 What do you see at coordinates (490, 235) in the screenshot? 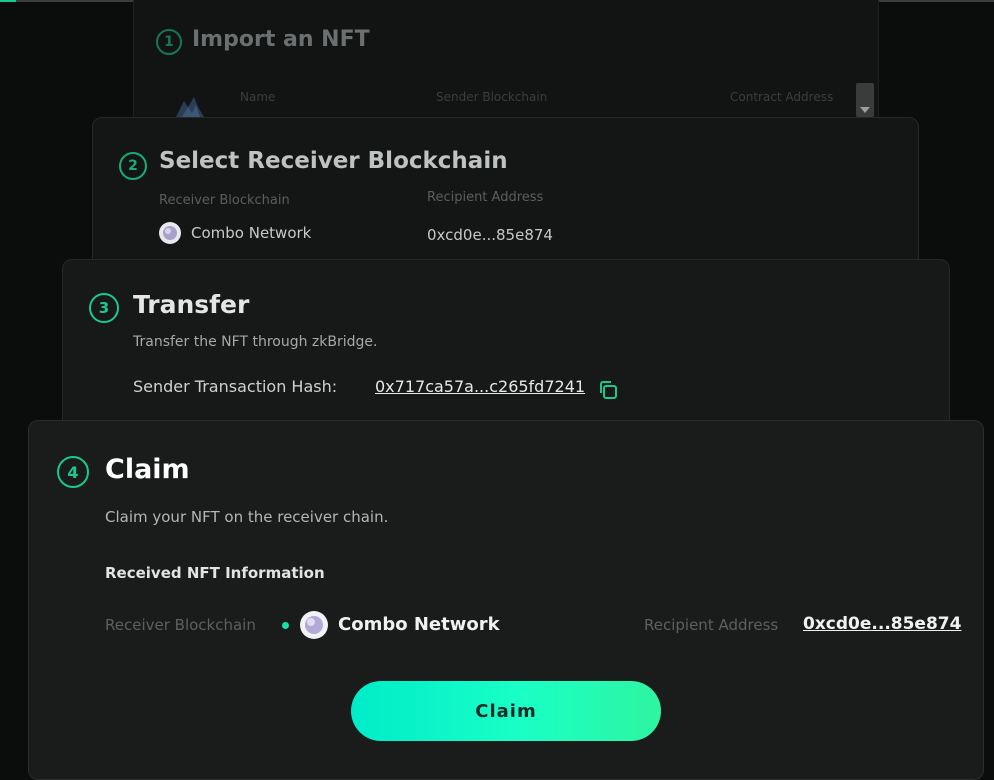
I see `recipient-address-value: 0xcd0e...85e874` at bounding box center [490, 235].